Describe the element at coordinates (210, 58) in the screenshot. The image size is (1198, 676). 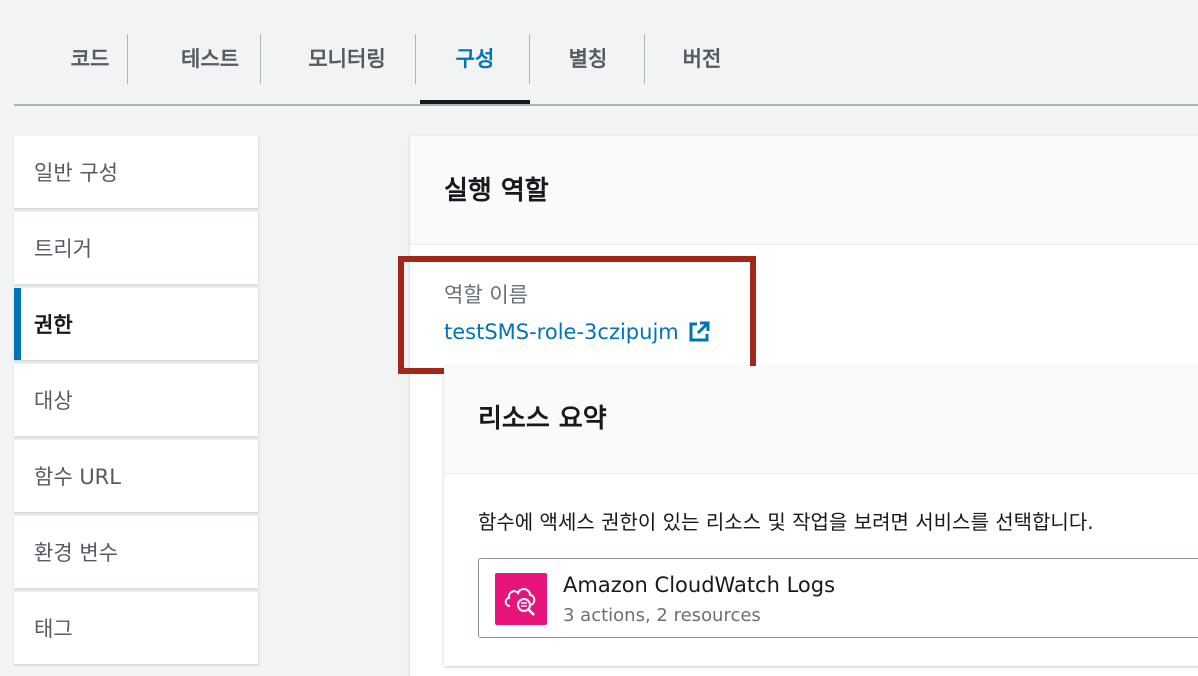
I see `tab-test: 테스트` at that location.